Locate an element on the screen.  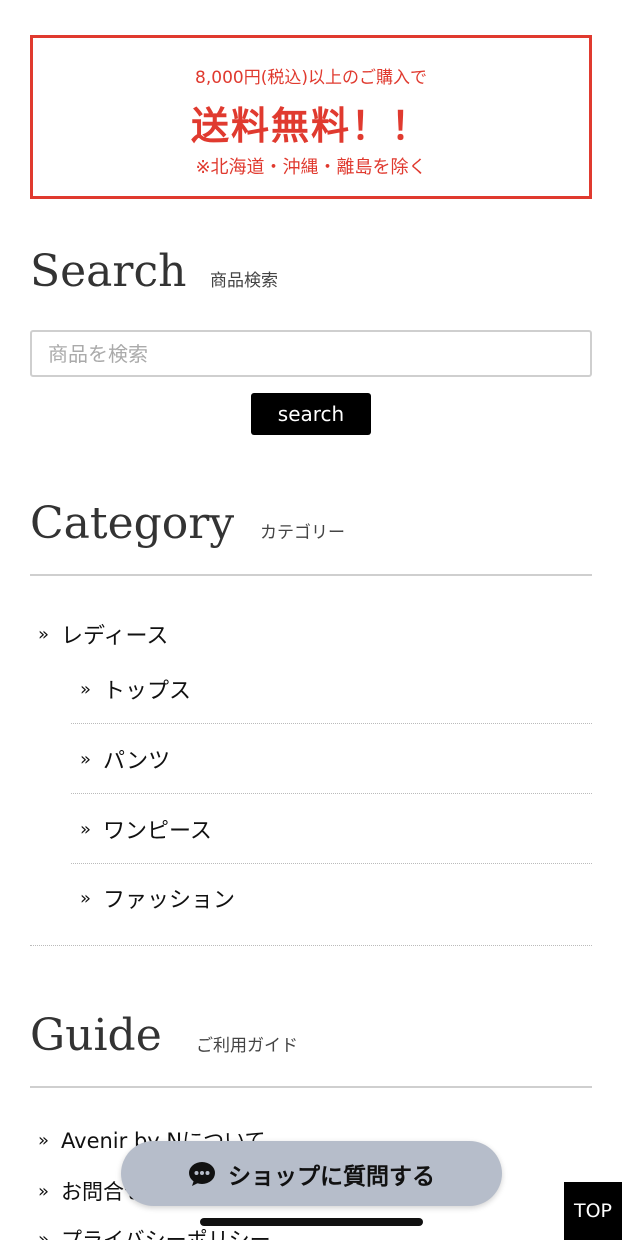
banner-note: ※北海道・沖縄・離島を除く is located at coordinates (311, 167).